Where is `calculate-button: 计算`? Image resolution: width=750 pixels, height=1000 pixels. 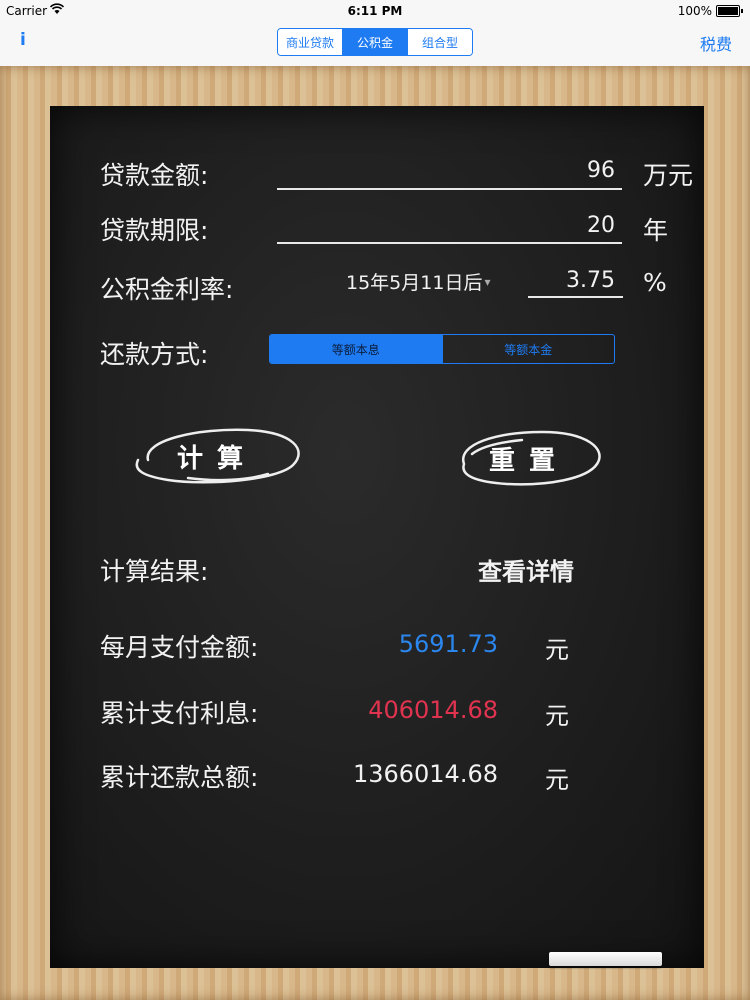 calculate-button: 计算 is located at coordinates (217, 456).